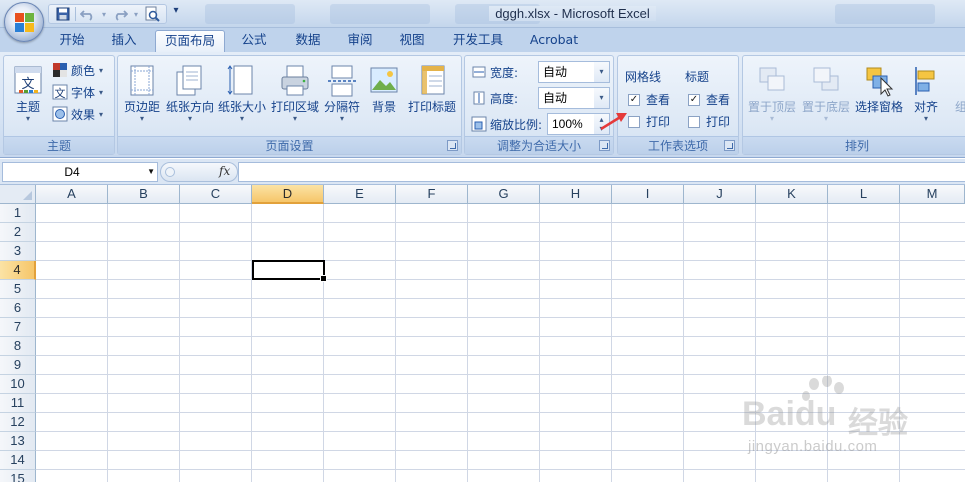 This screenshot has height=482, width=965. Describe the element at coordinates (254, 41) in the screenshot. I see `tab-formulas: 公式` at that location.